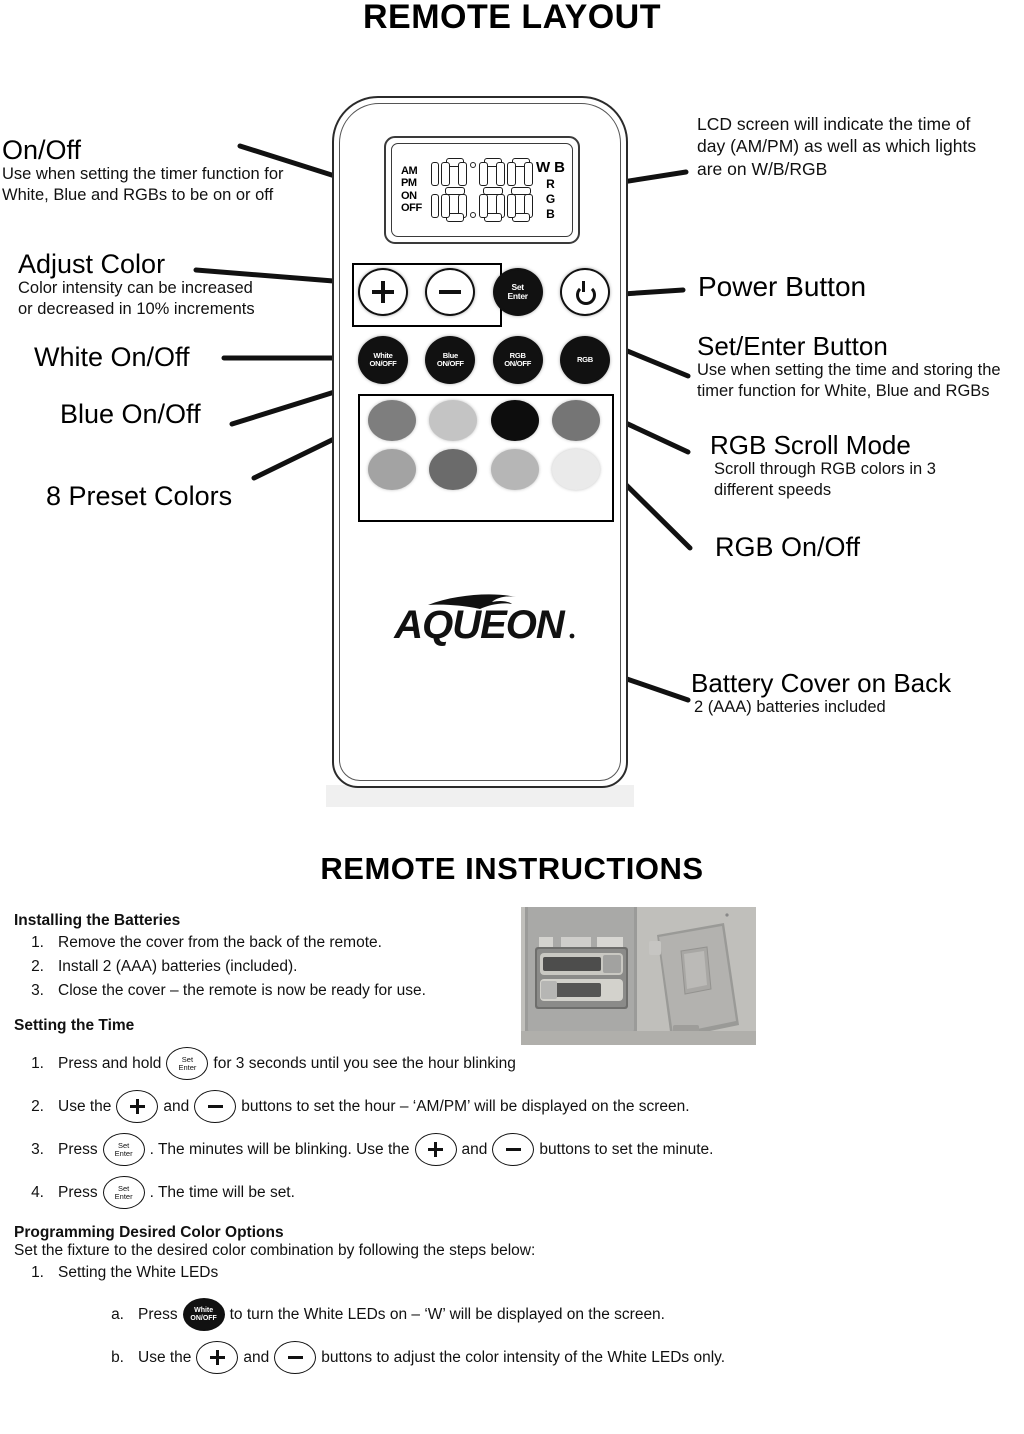 This screenshot has height=1434, width=1024. I want to click on minus-button, so click(450, 292).